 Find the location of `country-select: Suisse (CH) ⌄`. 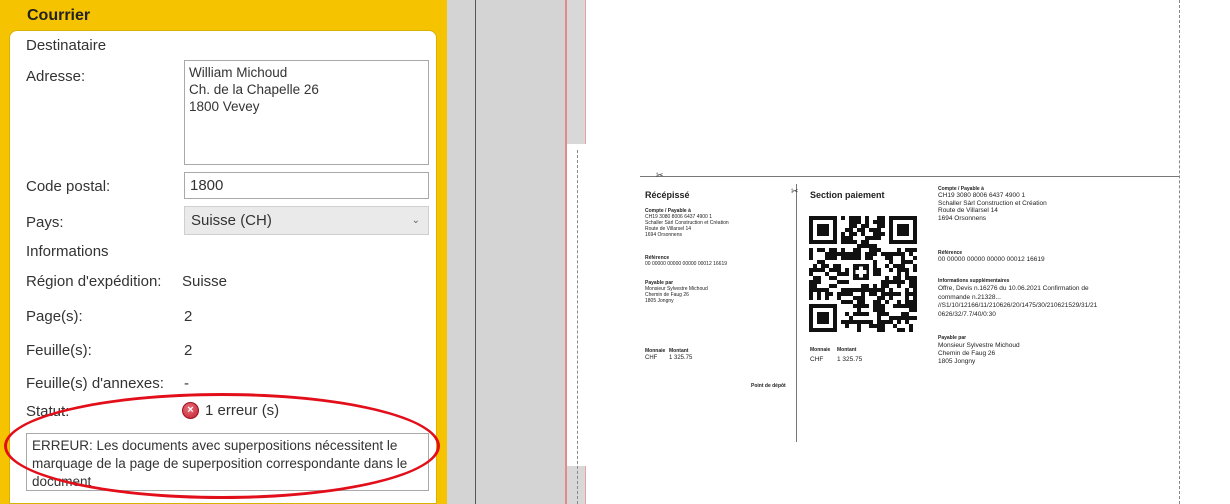

country-select: Suisse (CH) ⌄ is located at coordinates (306, 220).